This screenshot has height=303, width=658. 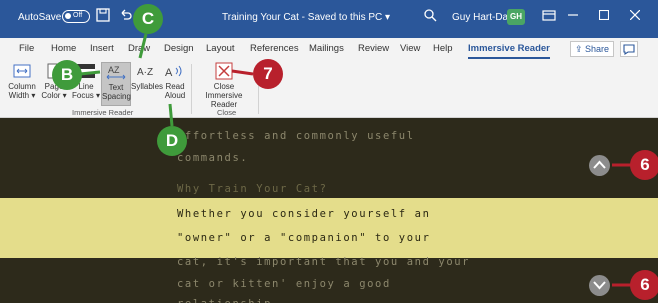 I want to click on callout-b: B, so click(x=67, y=75).